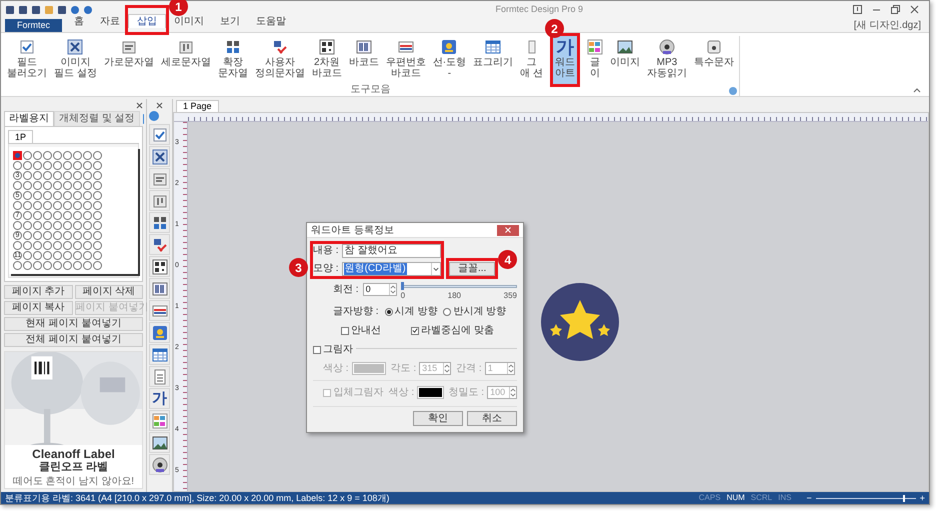 This screenshot has height=513, width=936. I want to click on color-dropdown, so click(430, 392).